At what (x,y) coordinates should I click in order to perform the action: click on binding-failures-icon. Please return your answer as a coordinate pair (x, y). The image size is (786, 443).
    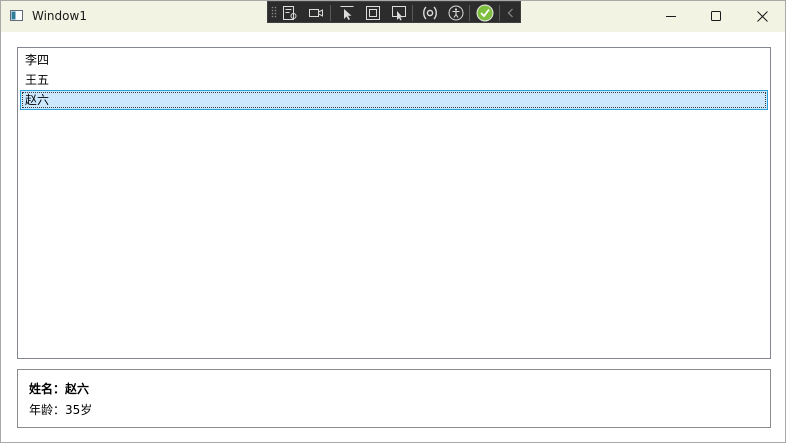
    Looking at the image, I should click on (430, 13).